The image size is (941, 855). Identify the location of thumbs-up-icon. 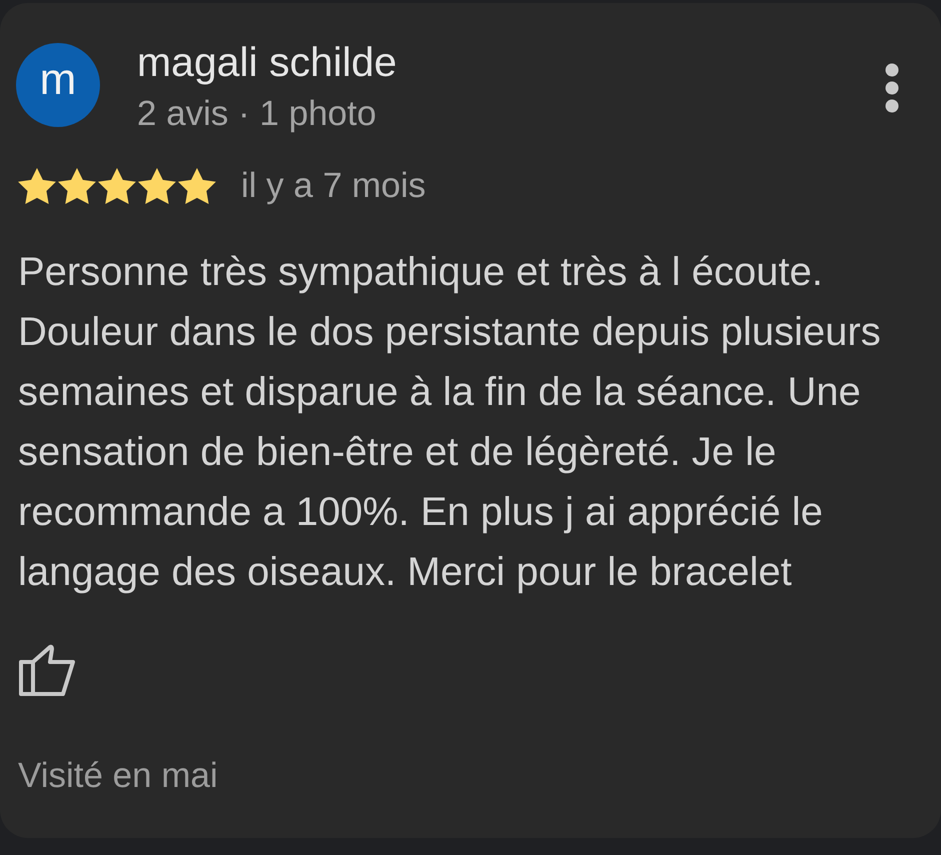
(47, 670).